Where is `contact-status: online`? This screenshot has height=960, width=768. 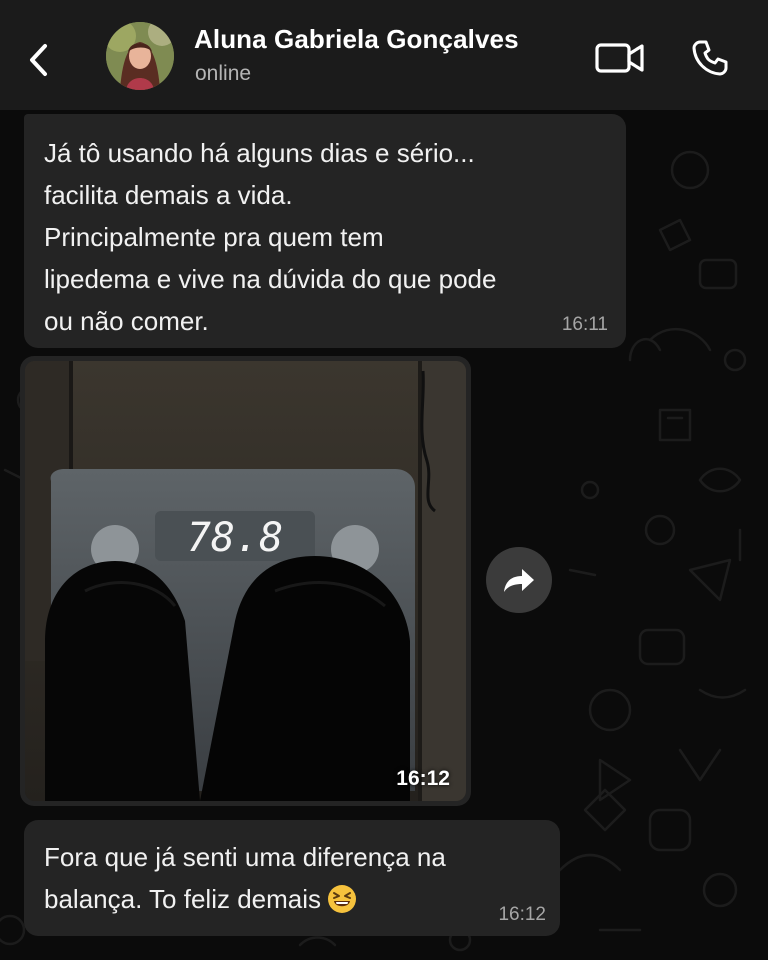
contact-status: online is located at coordinates (223, 73).